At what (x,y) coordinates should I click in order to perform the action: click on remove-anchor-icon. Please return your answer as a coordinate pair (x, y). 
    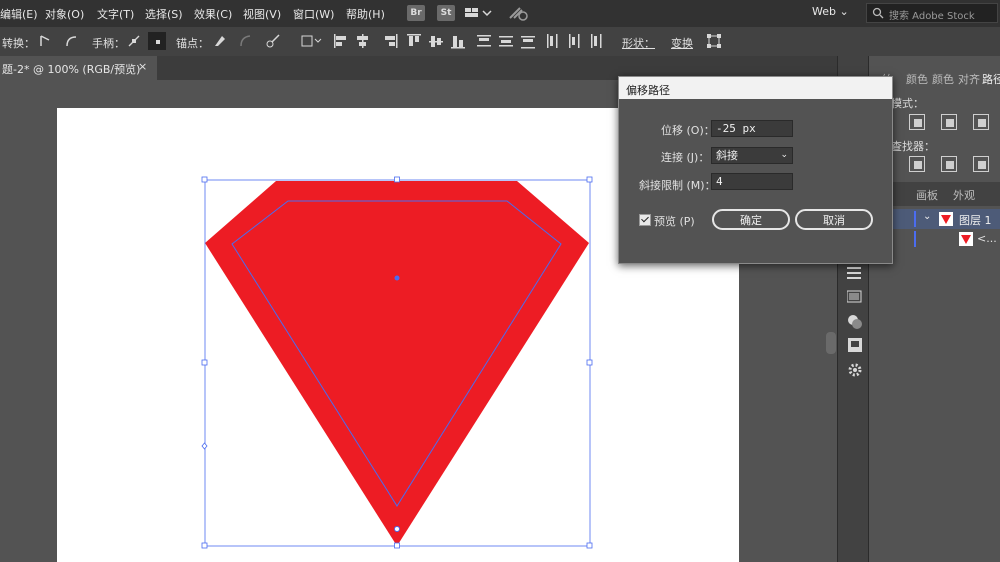
    Looking at the image, I should click on (220, 41).